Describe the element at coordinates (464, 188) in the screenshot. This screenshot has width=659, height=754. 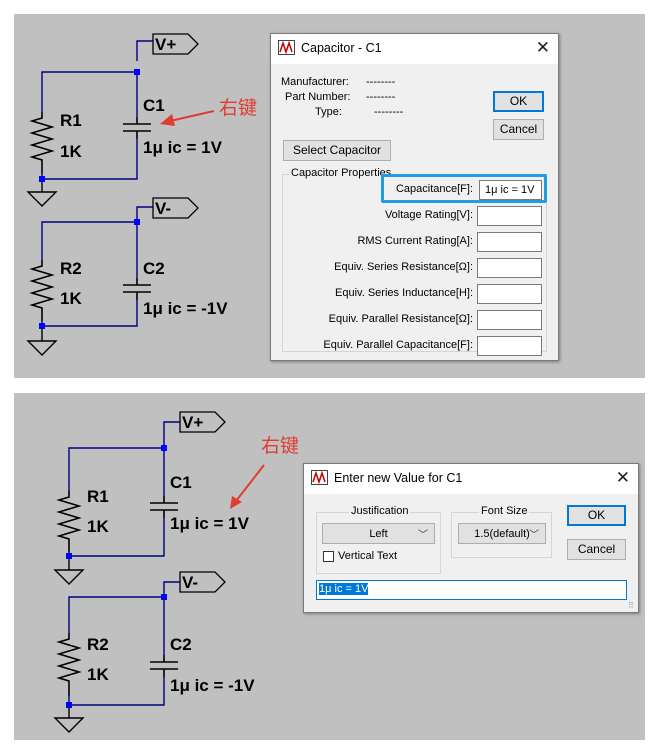
I see `capacitance-highlight-box` at that location.